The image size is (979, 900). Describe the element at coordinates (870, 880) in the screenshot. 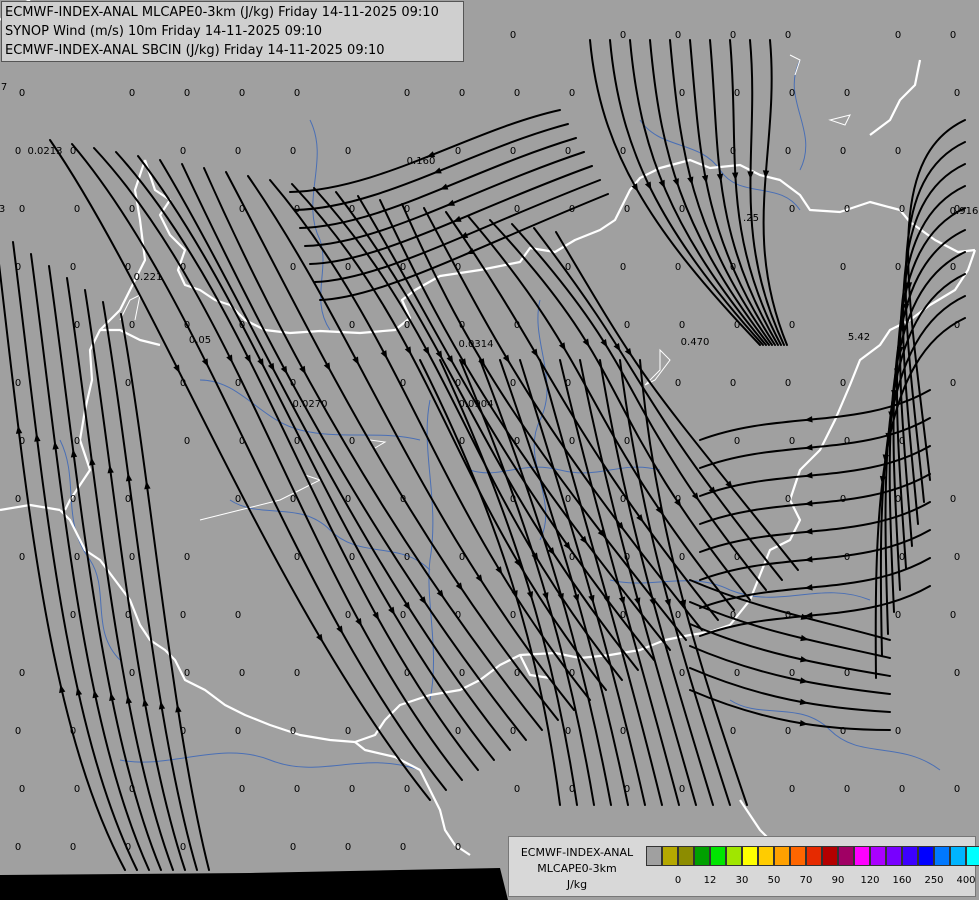

I see `legend-tick-label: 120` at that location.